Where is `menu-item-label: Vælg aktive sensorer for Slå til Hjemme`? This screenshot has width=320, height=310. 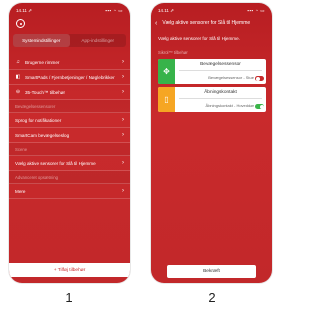
menu-item-label: Vælg aktive sensorer for Slå til Hjemme is located at coordinates (55, 163).